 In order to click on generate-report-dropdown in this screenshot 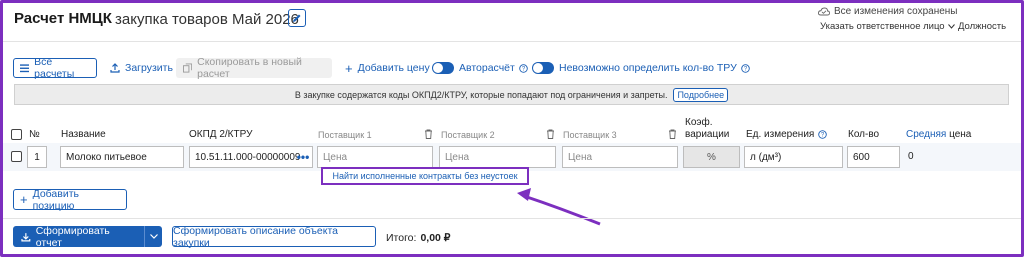, I will do `click(153, 236)`.